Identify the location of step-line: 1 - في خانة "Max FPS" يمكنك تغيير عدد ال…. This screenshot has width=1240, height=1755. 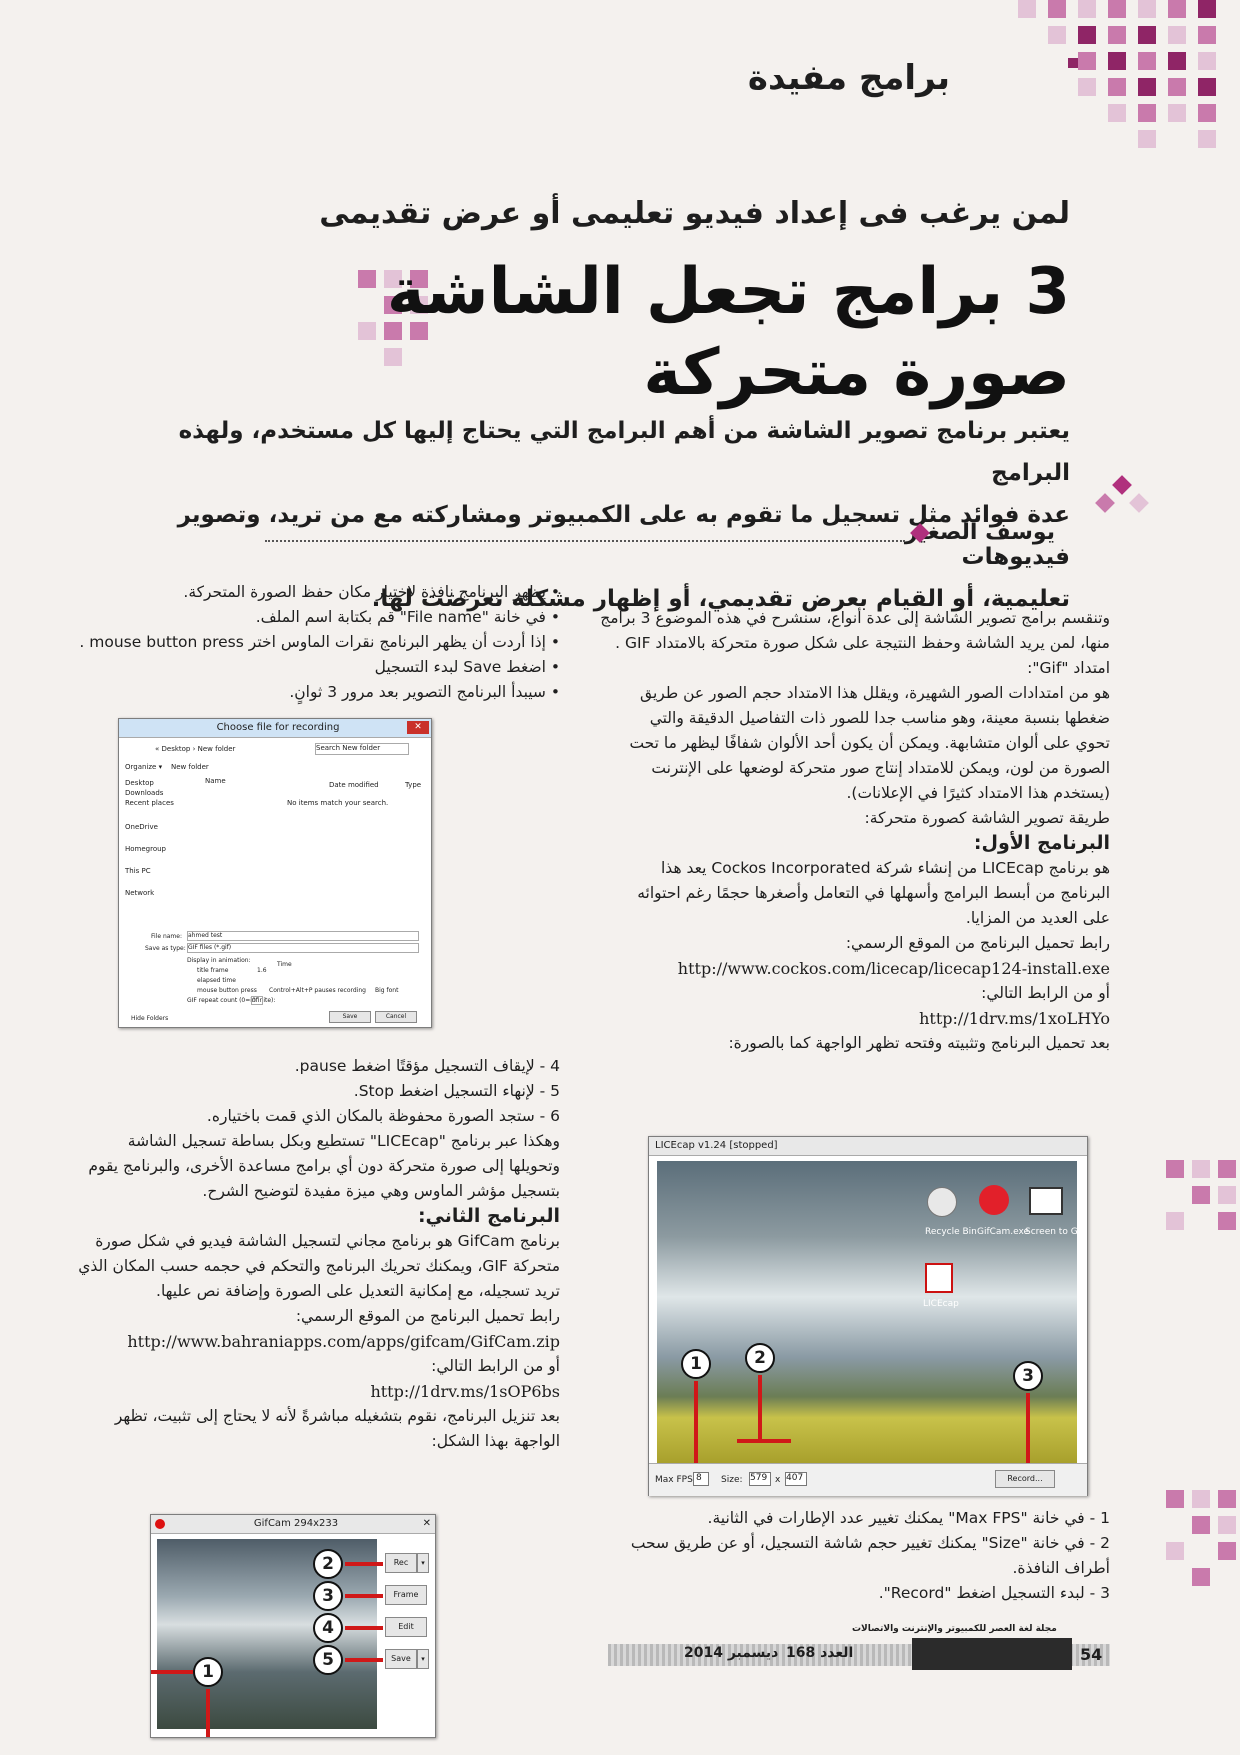
(908, 1518).